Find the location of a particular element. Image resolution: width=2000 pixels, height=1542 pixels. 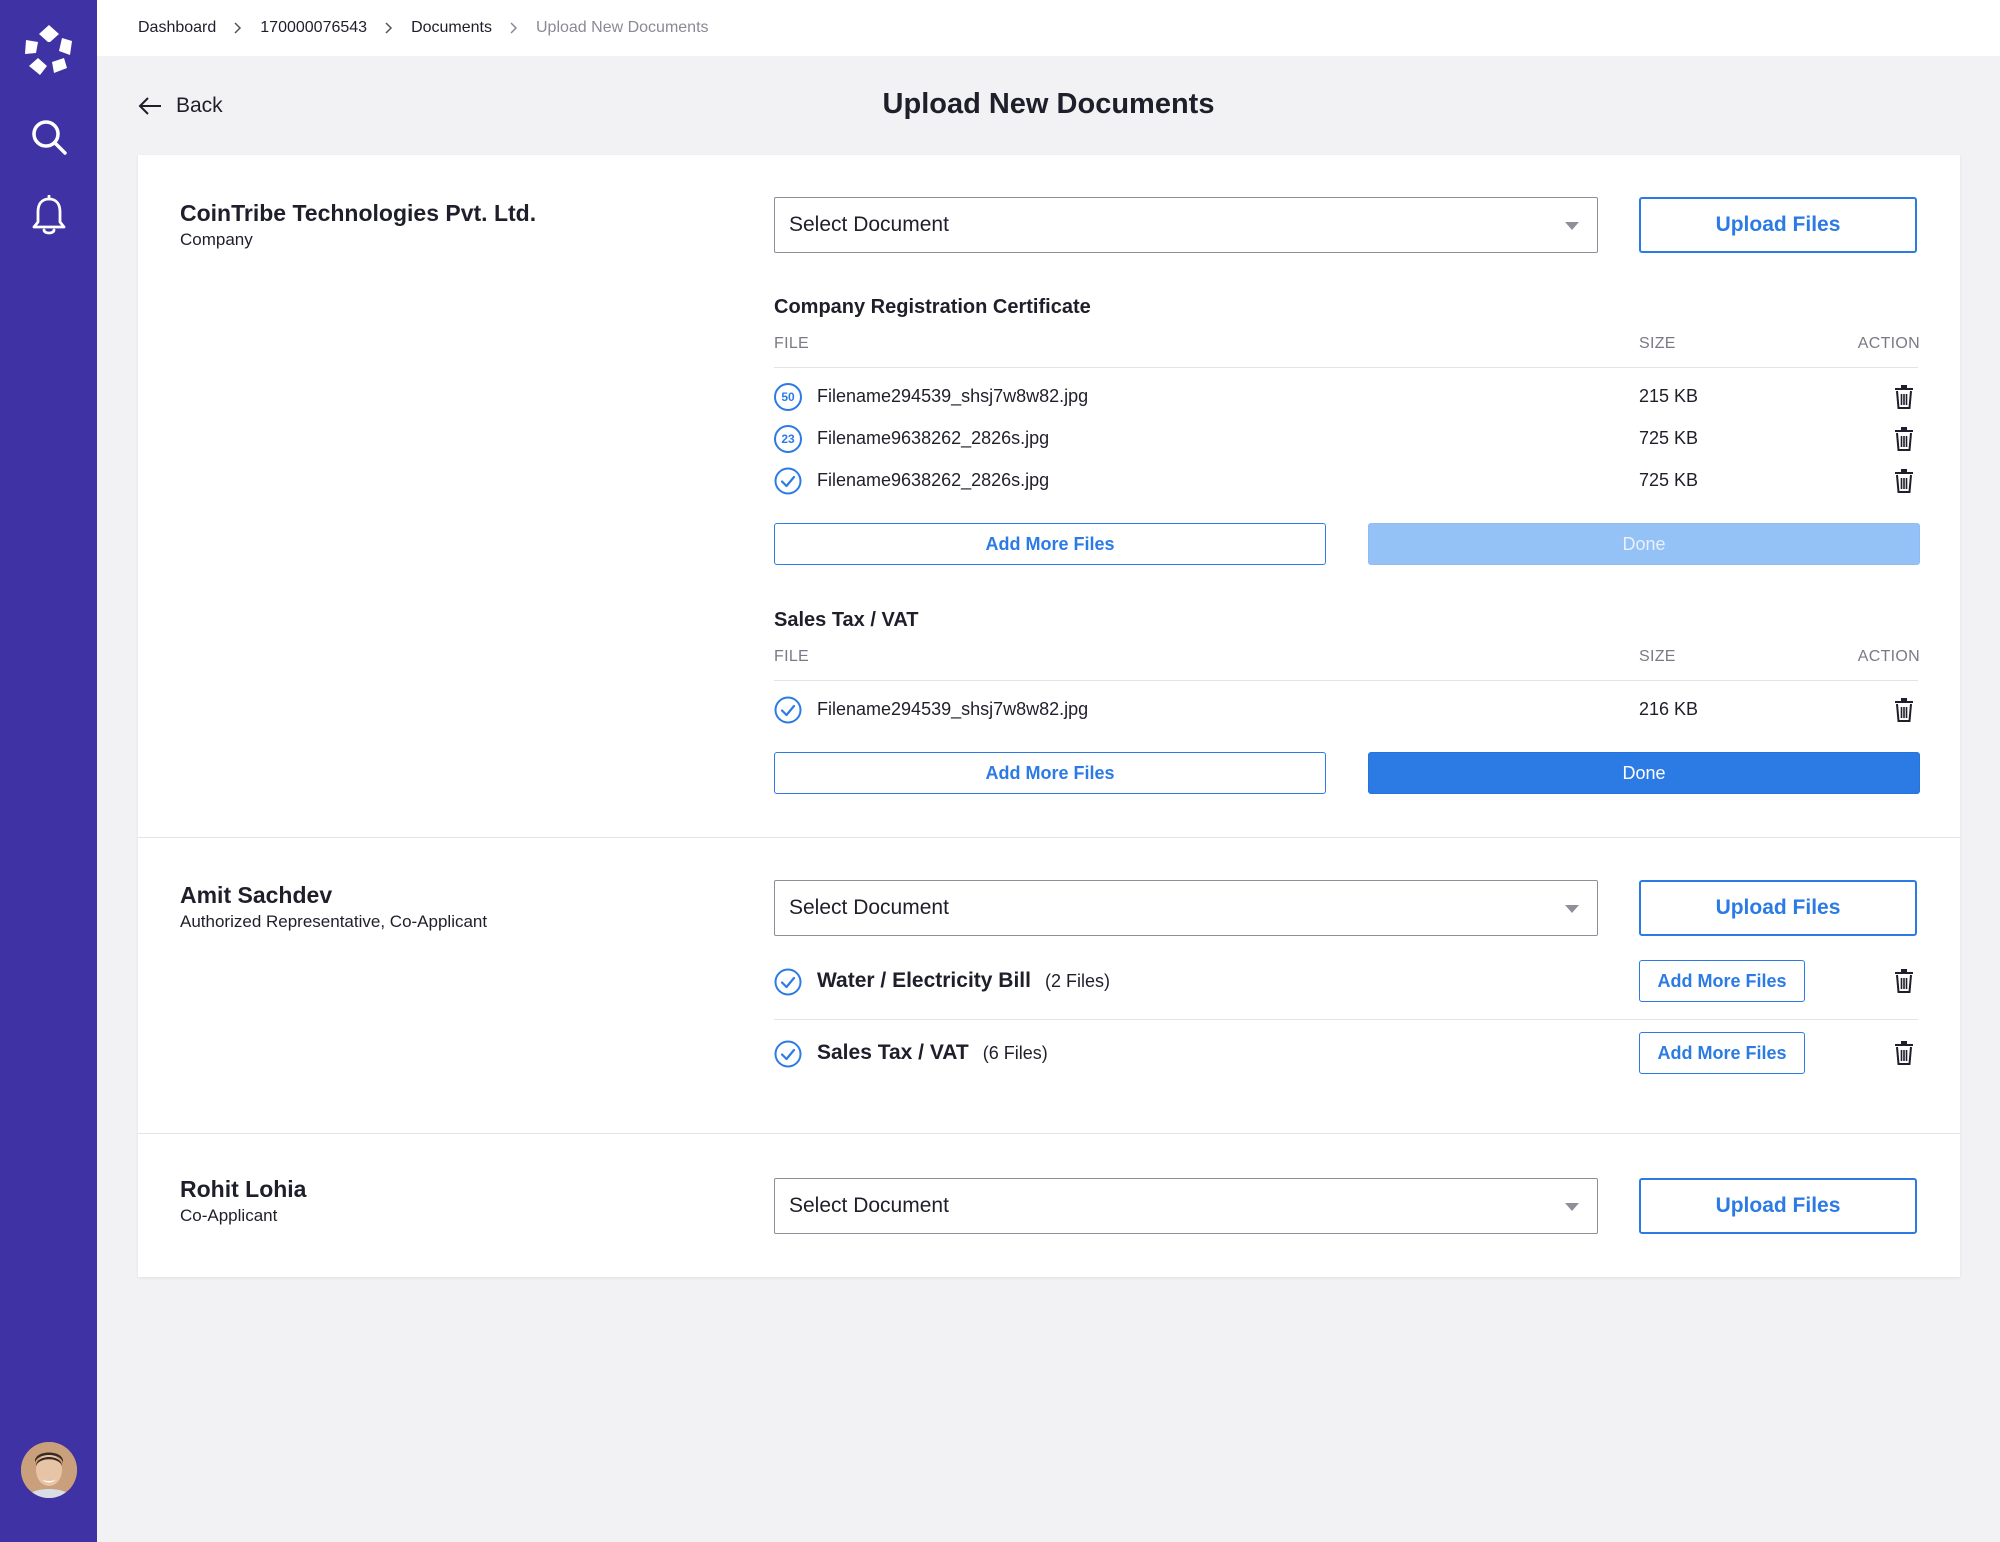

uploaded-doc-name: Water / Electricity Bill (2 Files) is located at coordinates (963, 980).